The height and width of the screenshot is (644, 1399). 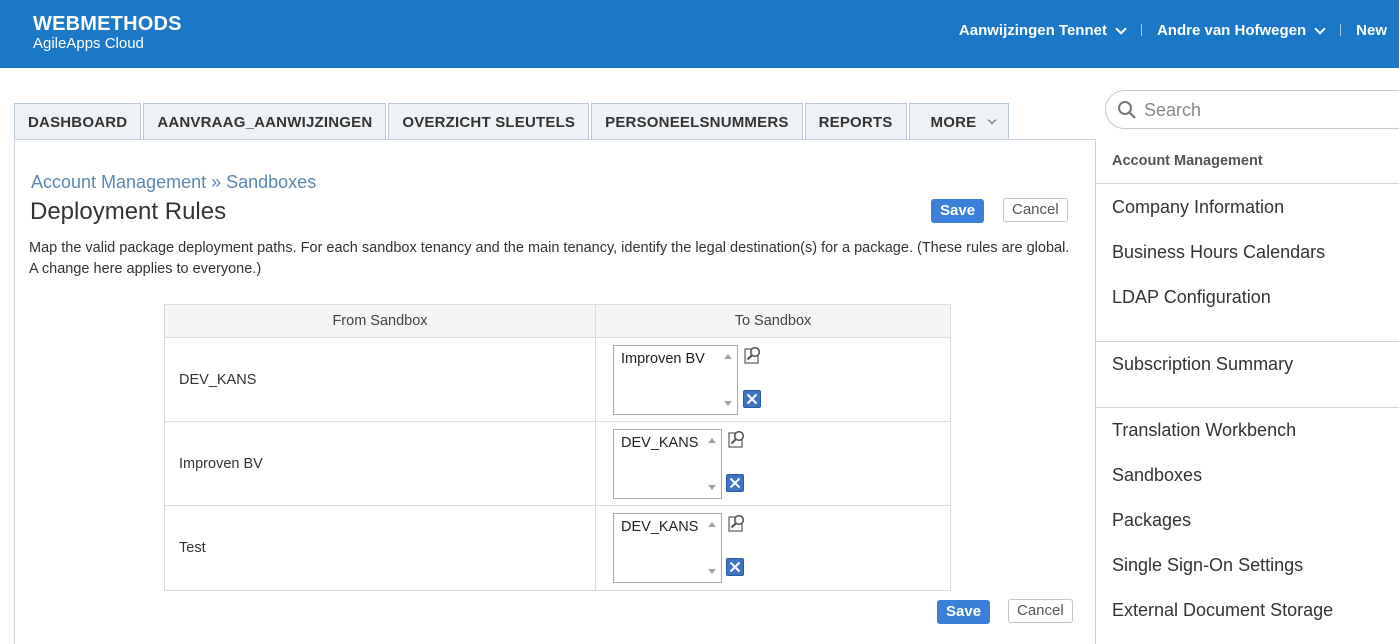 I want to click on brand-main-text: WEBMETHODS, so click(x=107, y=24).